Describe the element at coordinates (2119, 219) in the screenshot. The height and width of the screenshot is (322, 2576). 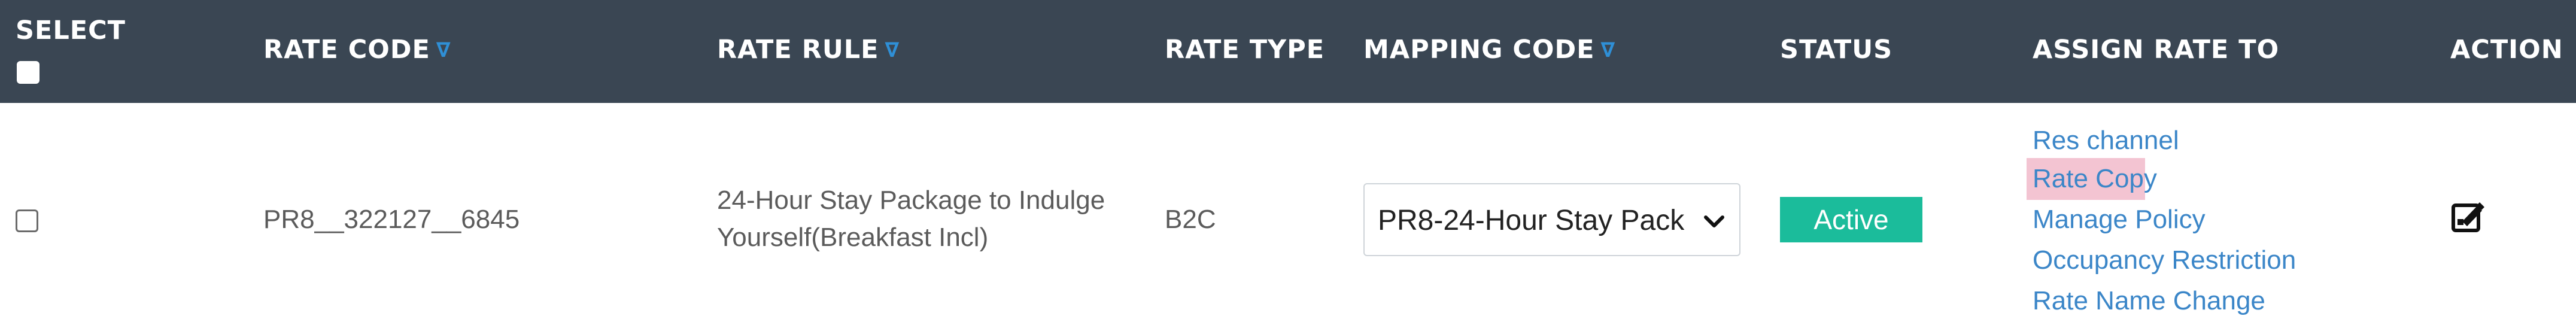
I see `manage-policy-link: Manage Policy` at that location.